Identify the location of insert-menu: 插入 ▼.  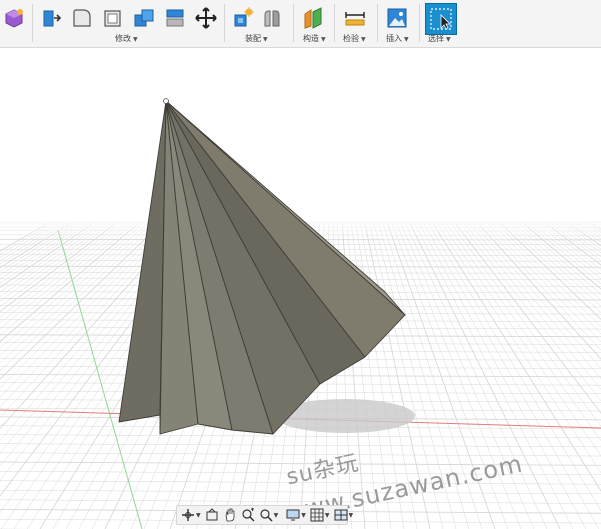
(397, 38).